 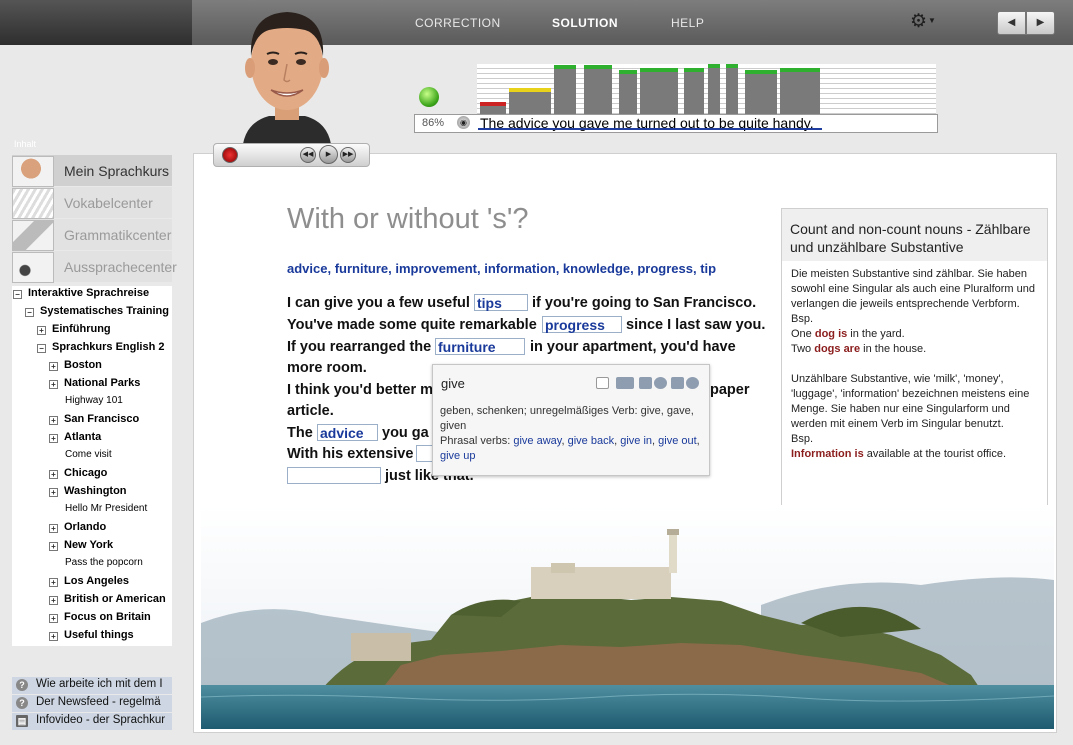 I want to click on tree-item: British or American, so click(x=117, y=599).